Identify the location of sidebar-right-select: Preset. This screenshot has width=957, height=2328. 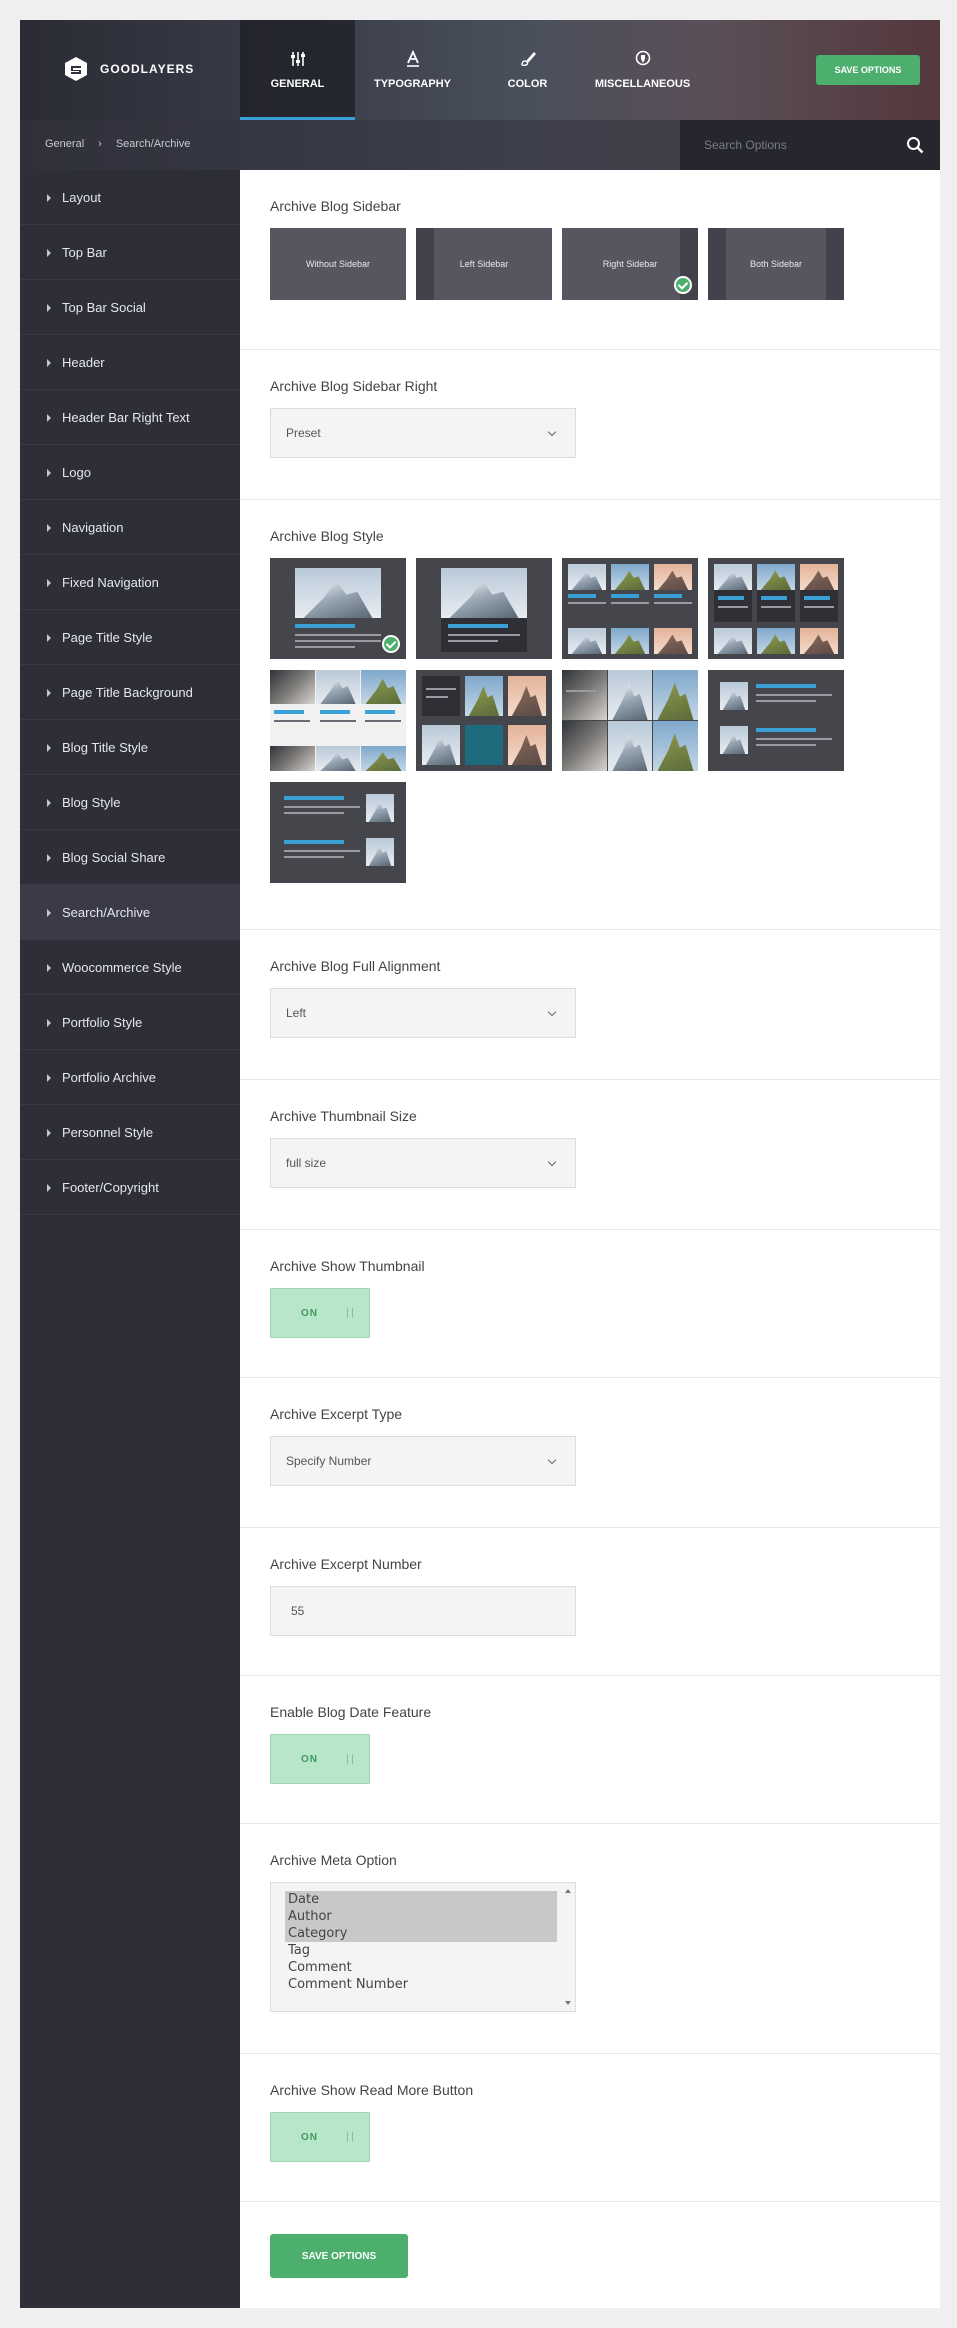
(423, 433).